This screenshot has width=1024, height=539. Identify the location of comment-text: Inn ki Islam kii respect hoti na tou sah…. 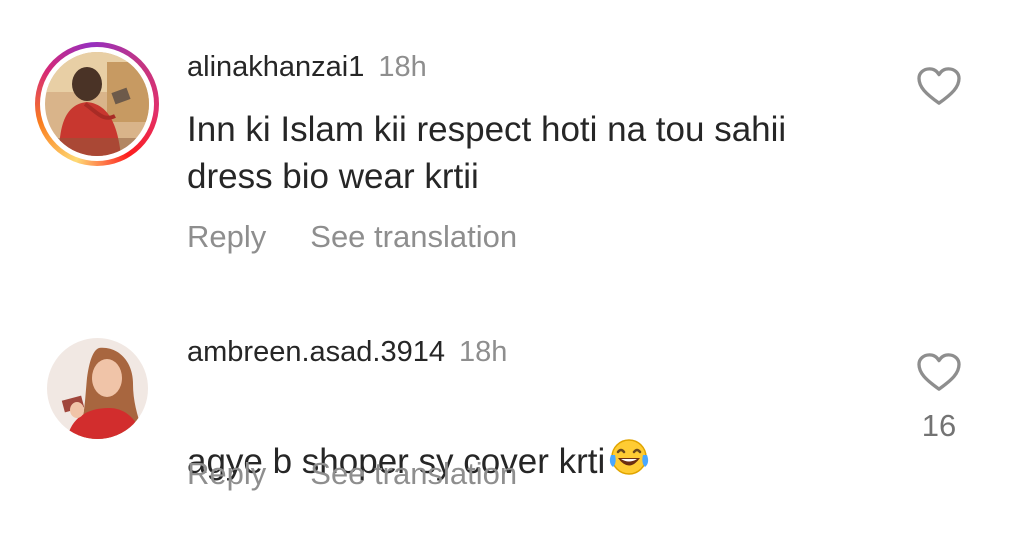
(487, 153).